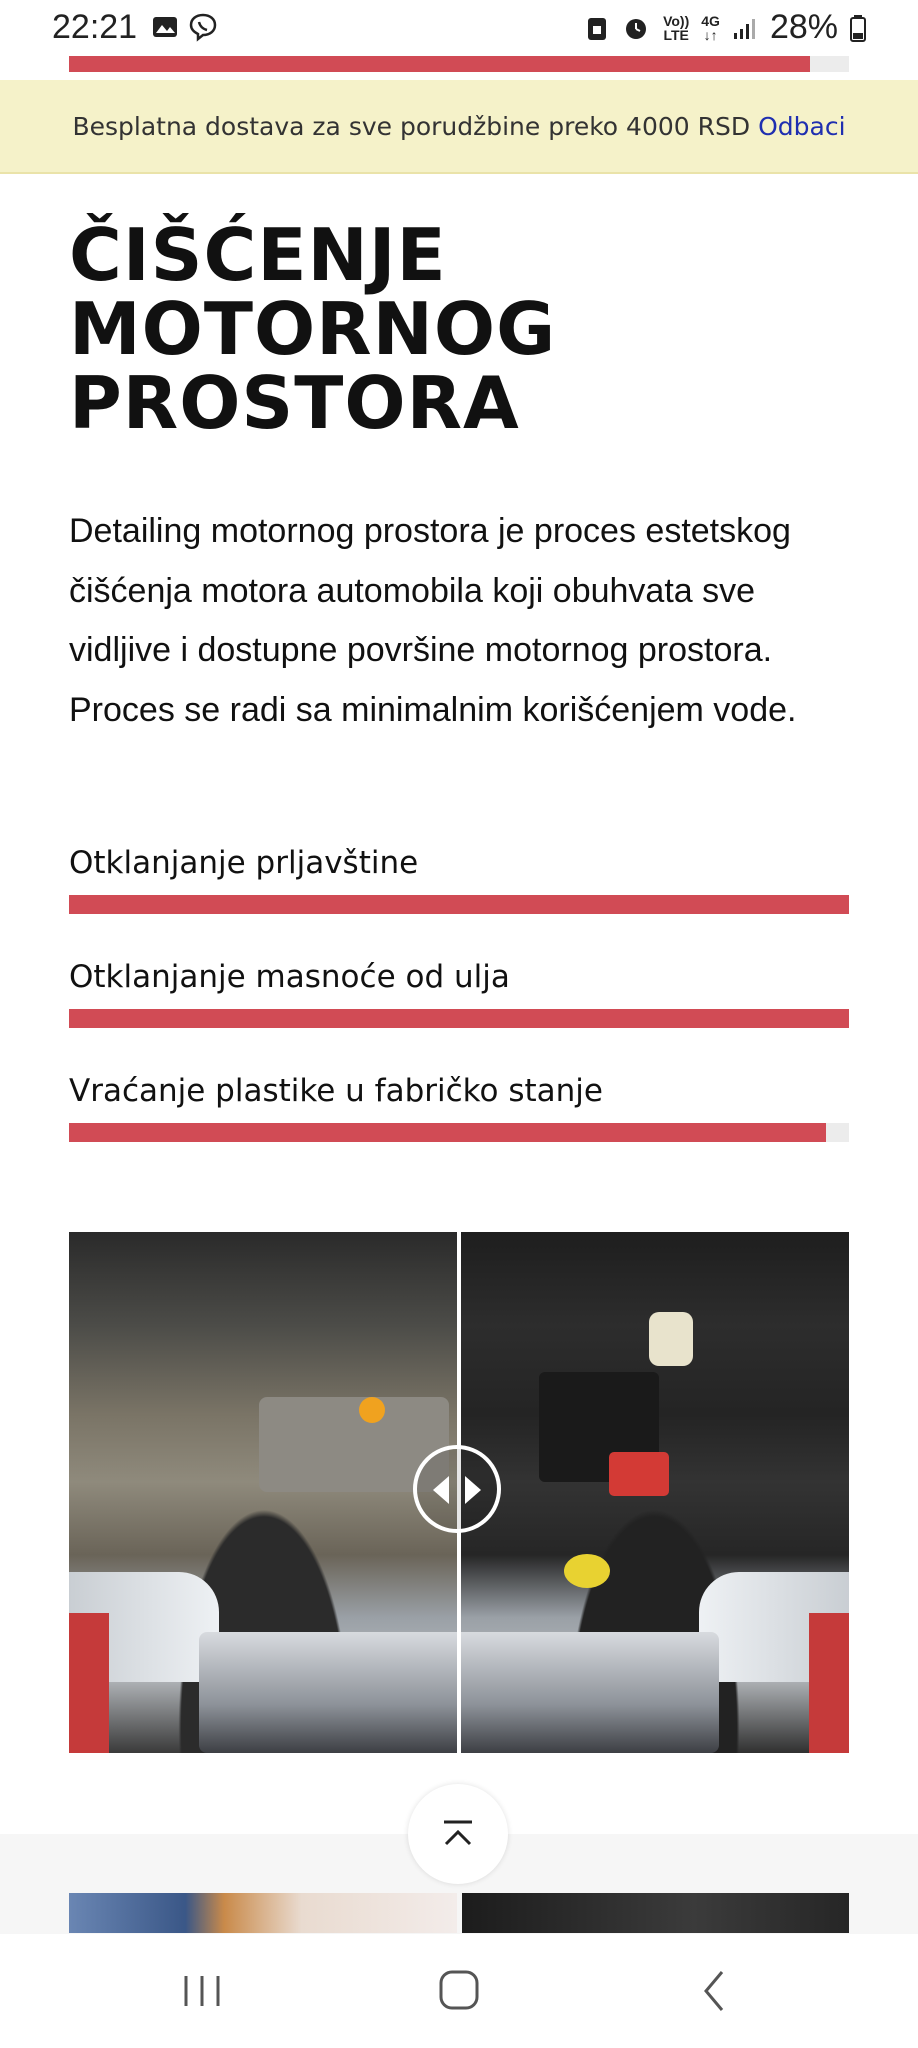 Image resolution: width=918 pixels, height=2048 pixels. I want to click on recent-apps-icon, so click(202, 1991).